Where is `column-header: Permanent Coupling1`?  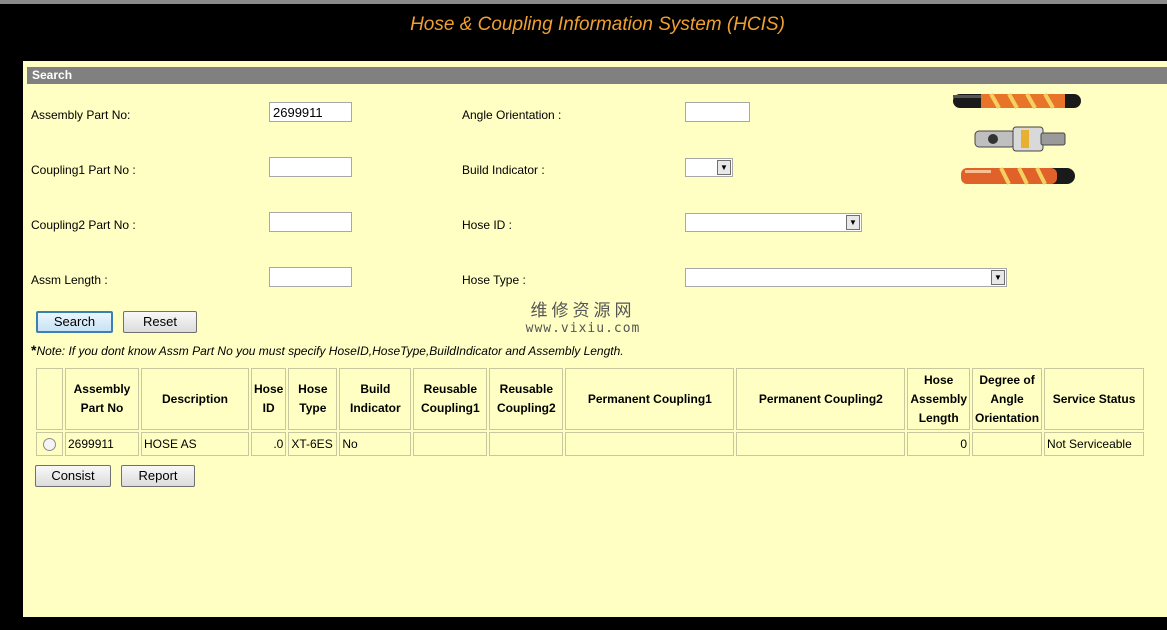
column-header: Permanent Coupling1 is located at coordinates (650, 399).